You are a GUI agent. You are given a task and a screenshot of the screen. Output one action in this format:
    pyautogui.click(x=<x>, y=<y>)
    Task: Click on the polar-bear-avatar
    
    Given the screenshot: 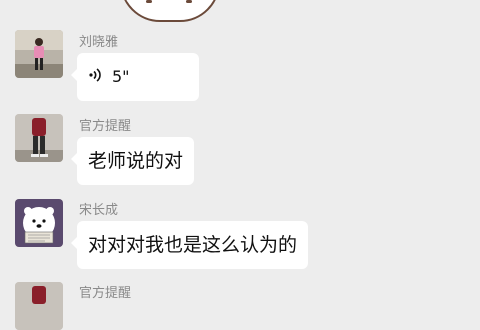 What is the action you would take?
    pyautogui.click(x=39, y=223)
    